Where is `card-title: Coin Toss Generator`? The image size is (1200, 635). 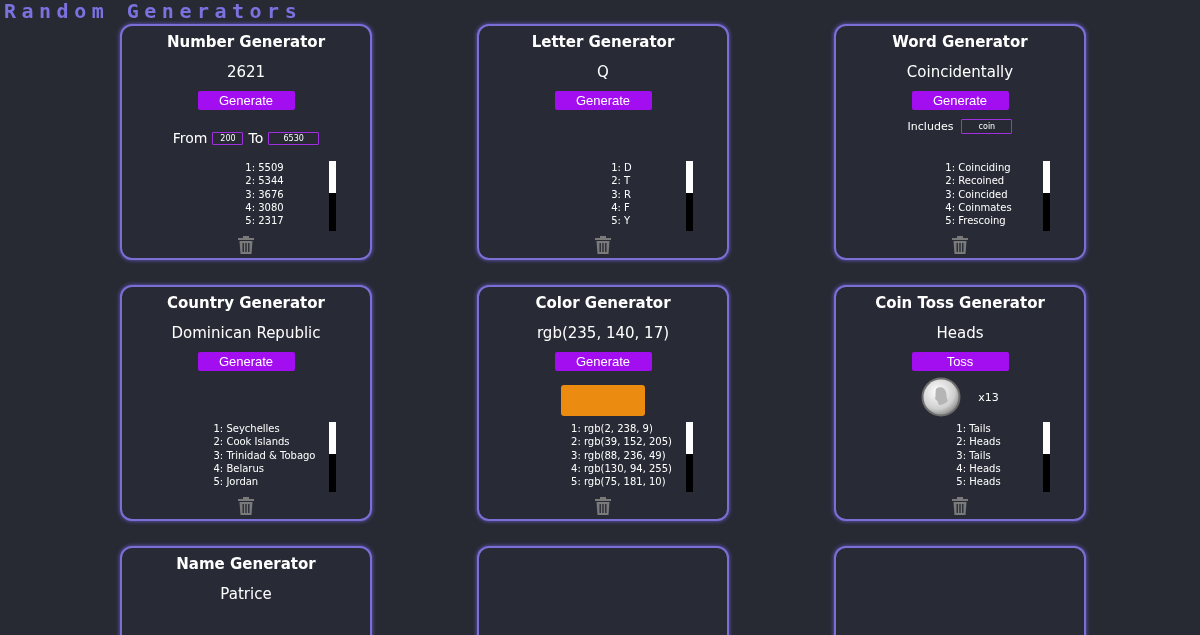
card-title: Coin Toss Generator is located at coordinates (960, 303).